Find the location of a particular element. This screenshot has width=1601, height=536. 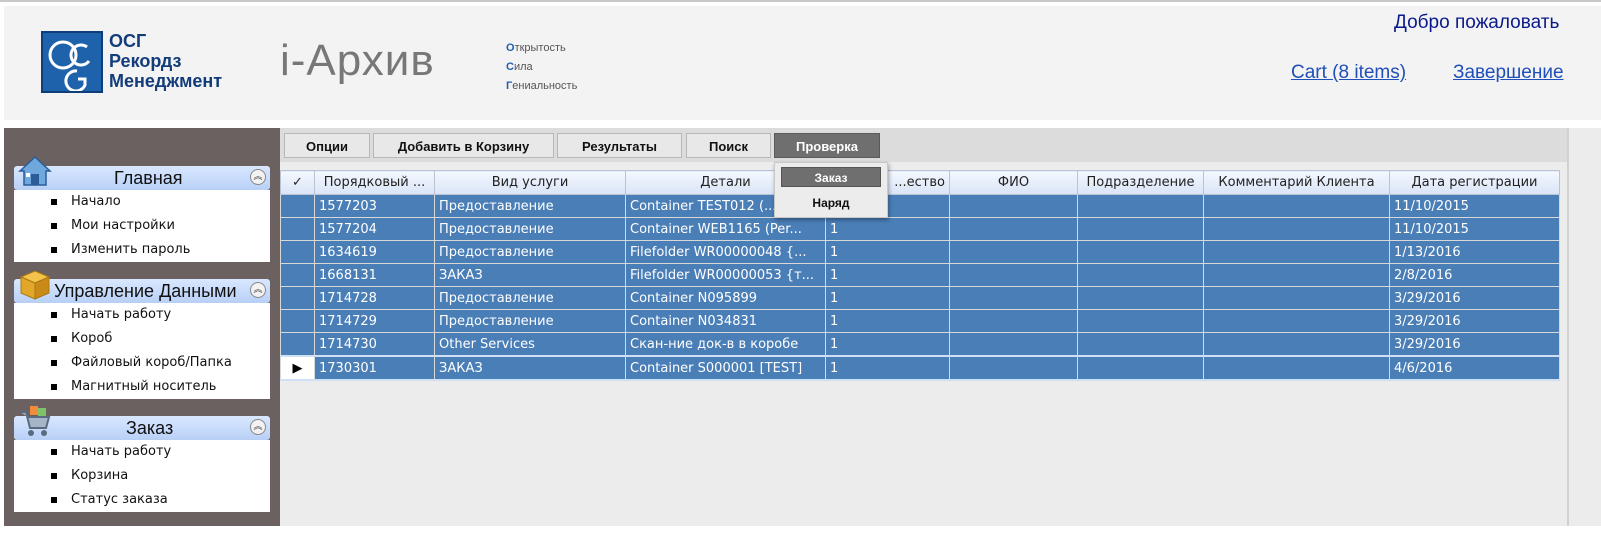

check-dropdown-menu: Заказ Наряд is located at coordinates (831, 190).